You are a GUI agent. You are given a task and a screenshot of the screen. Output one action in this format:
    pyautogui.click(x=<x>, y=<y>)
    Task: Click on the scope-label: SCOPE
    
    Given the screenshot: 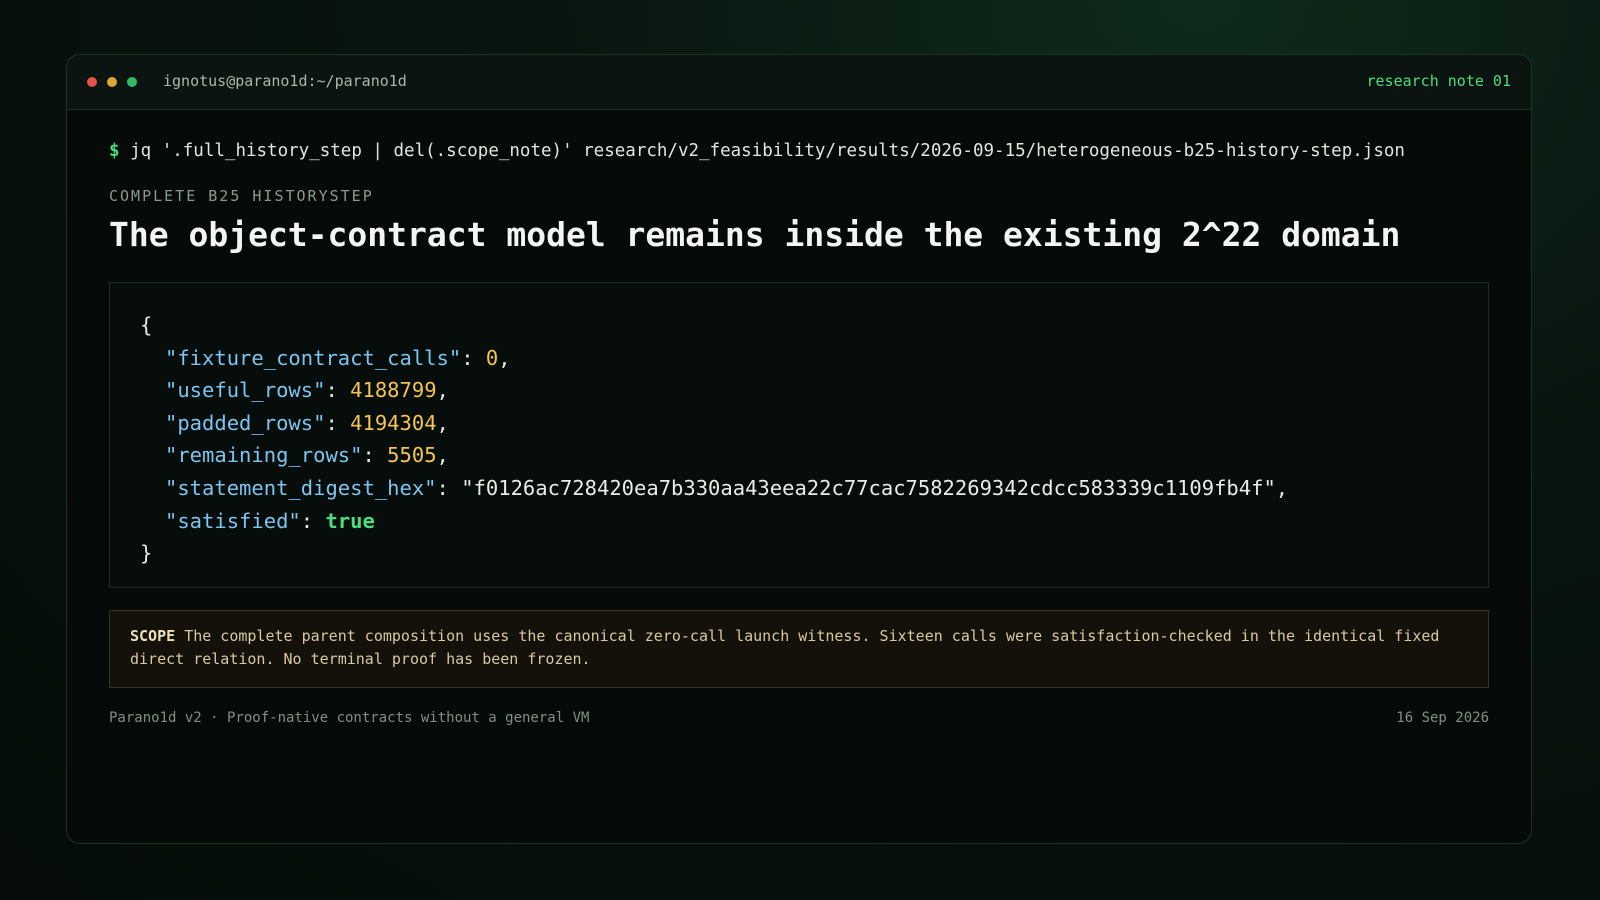 What is the action you would take?
    pyautogui.click(x=153, y=636)
    